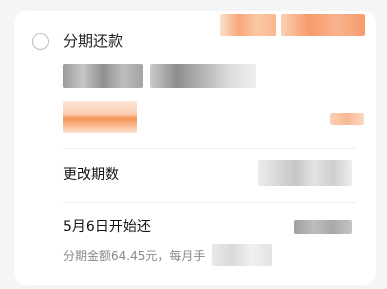 The height and width of the screenshot is (289, 387). Describe the element at coordinates (91, 175) in the screenshot. I see `change-periods-label: 更改期数` at that location.